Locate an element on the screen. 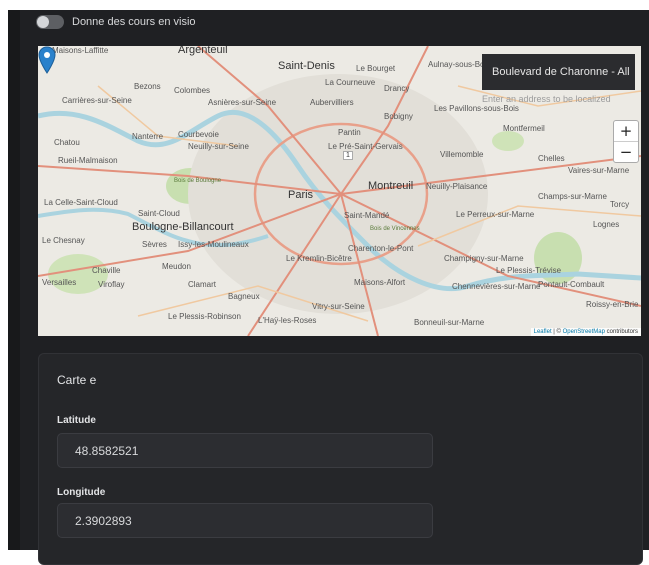 The width and height of the screenshot is (649, 565). map-label: Chennevières-sur-Marne is located at coordinates (496, 286).